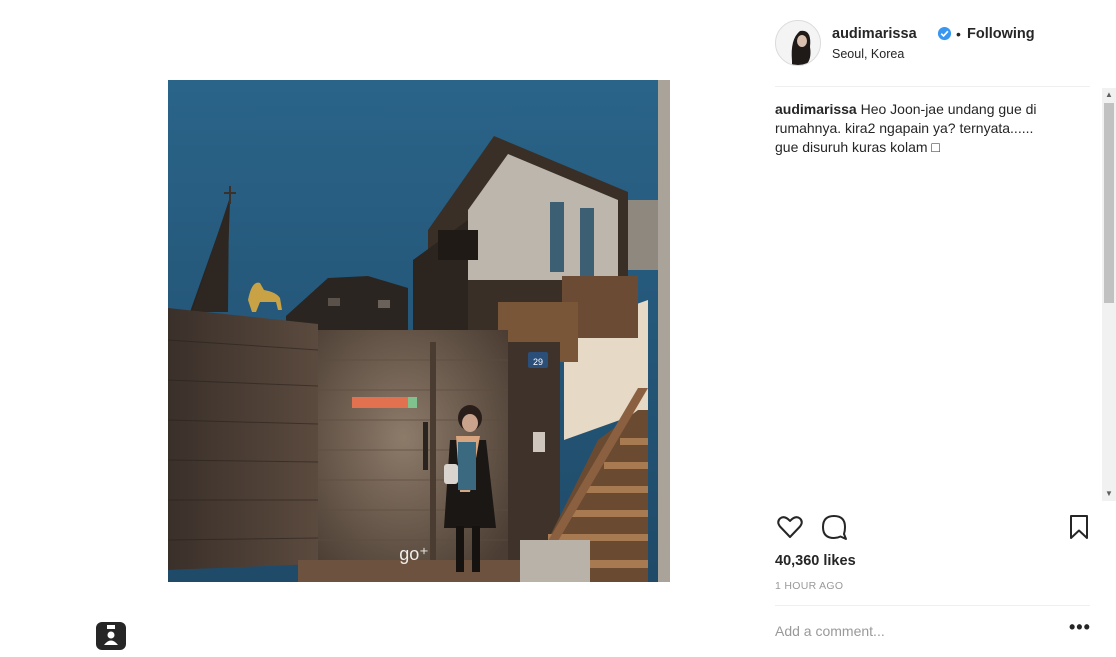 The height and width of the screenshot is (657, 1116). I want to click on comment-button, so click(834, 527).